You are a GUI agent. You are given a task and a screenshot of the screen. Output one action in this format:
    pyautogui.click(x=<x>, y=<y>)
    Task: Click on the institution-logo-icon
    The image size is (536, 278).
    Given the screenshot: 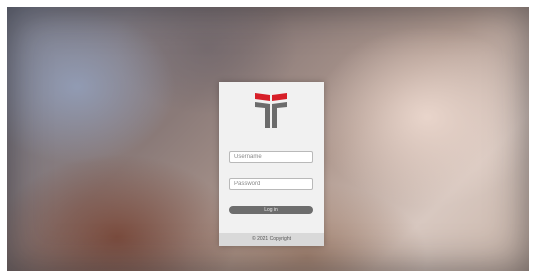 What is the action you would take?
    pyautogui.click(x=271, y=110)
    